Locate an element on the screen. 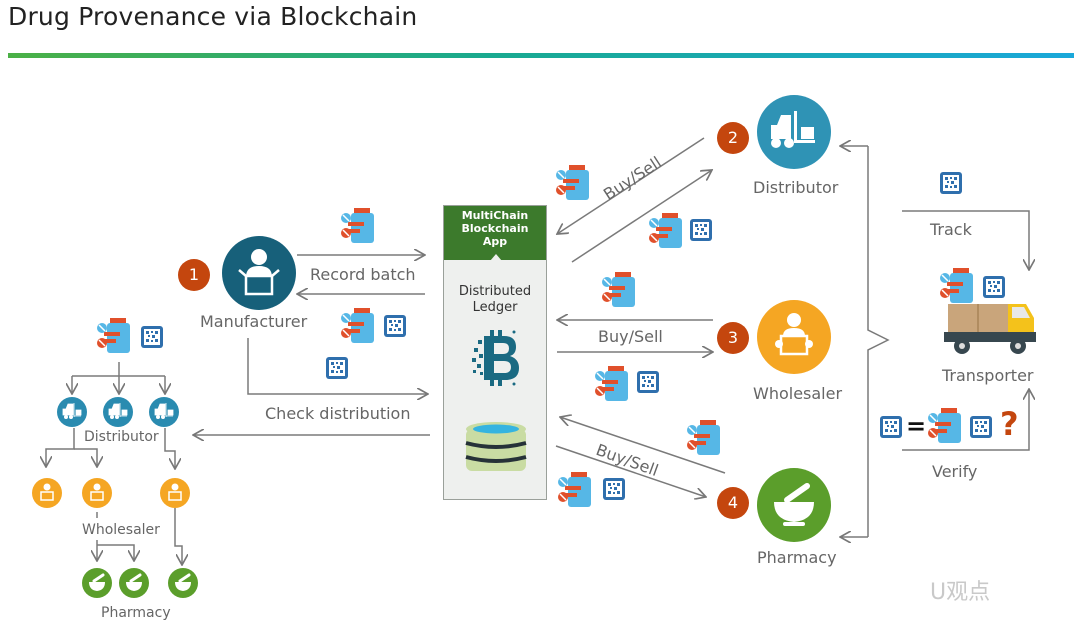  track-label: Track is located at coordinates (951, 229).